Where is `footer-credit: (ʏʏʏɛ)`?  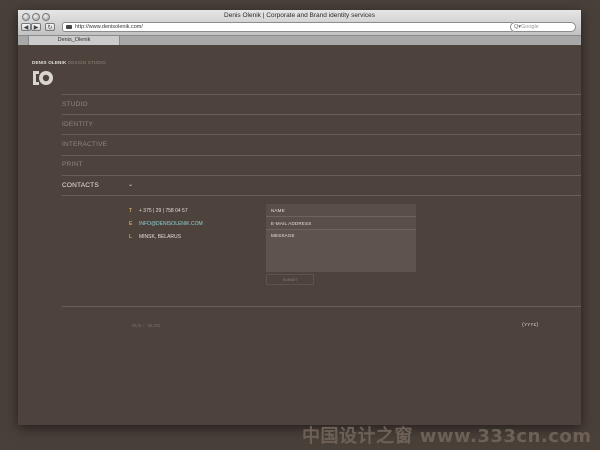 footer-credit: (ʏʏʏɛ) is located at coordinates (530, 325).